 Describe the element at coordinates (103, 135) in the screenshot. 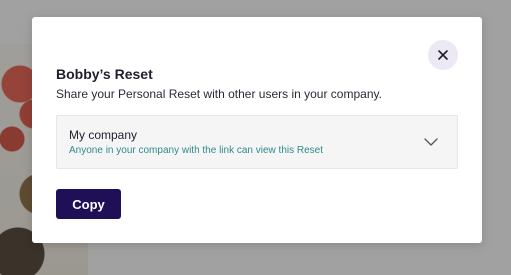

I see `share-scope-selected-label: My company` at that location.